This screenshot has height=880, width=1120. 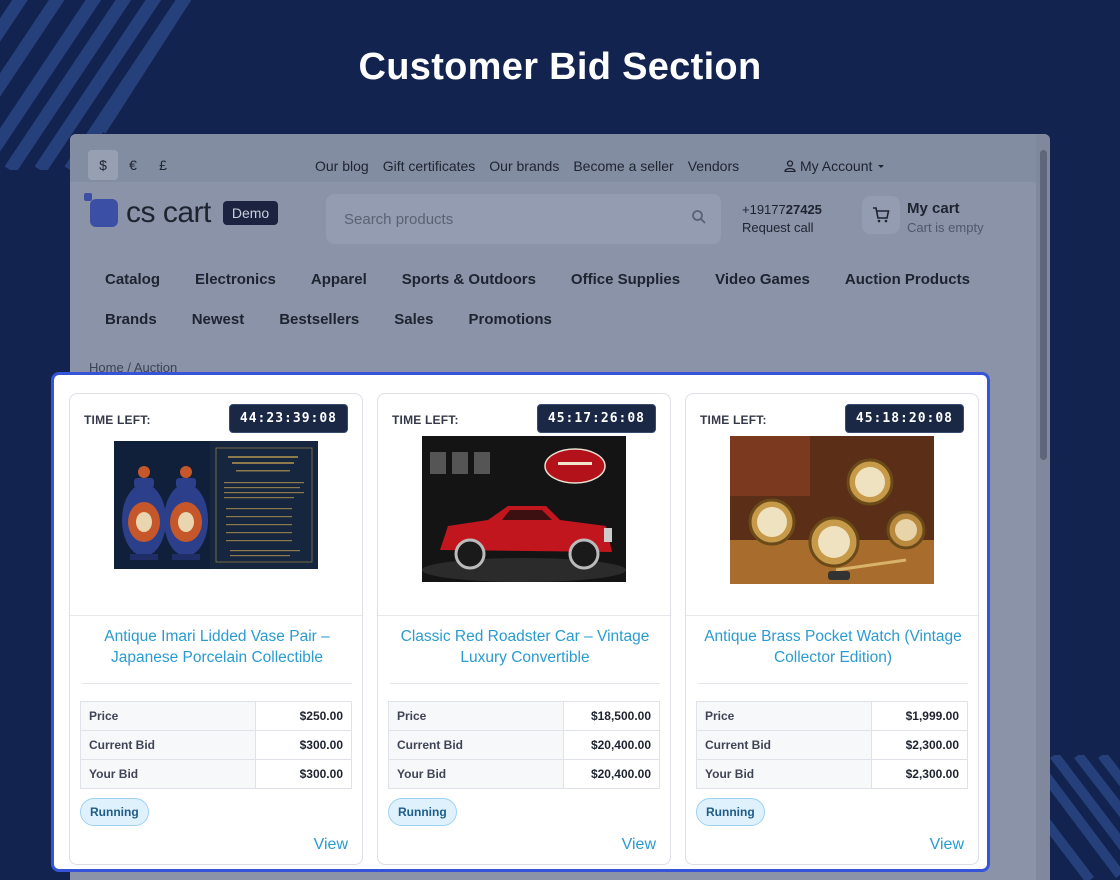 I want to click on search-icon, so click(x=699, y=217).